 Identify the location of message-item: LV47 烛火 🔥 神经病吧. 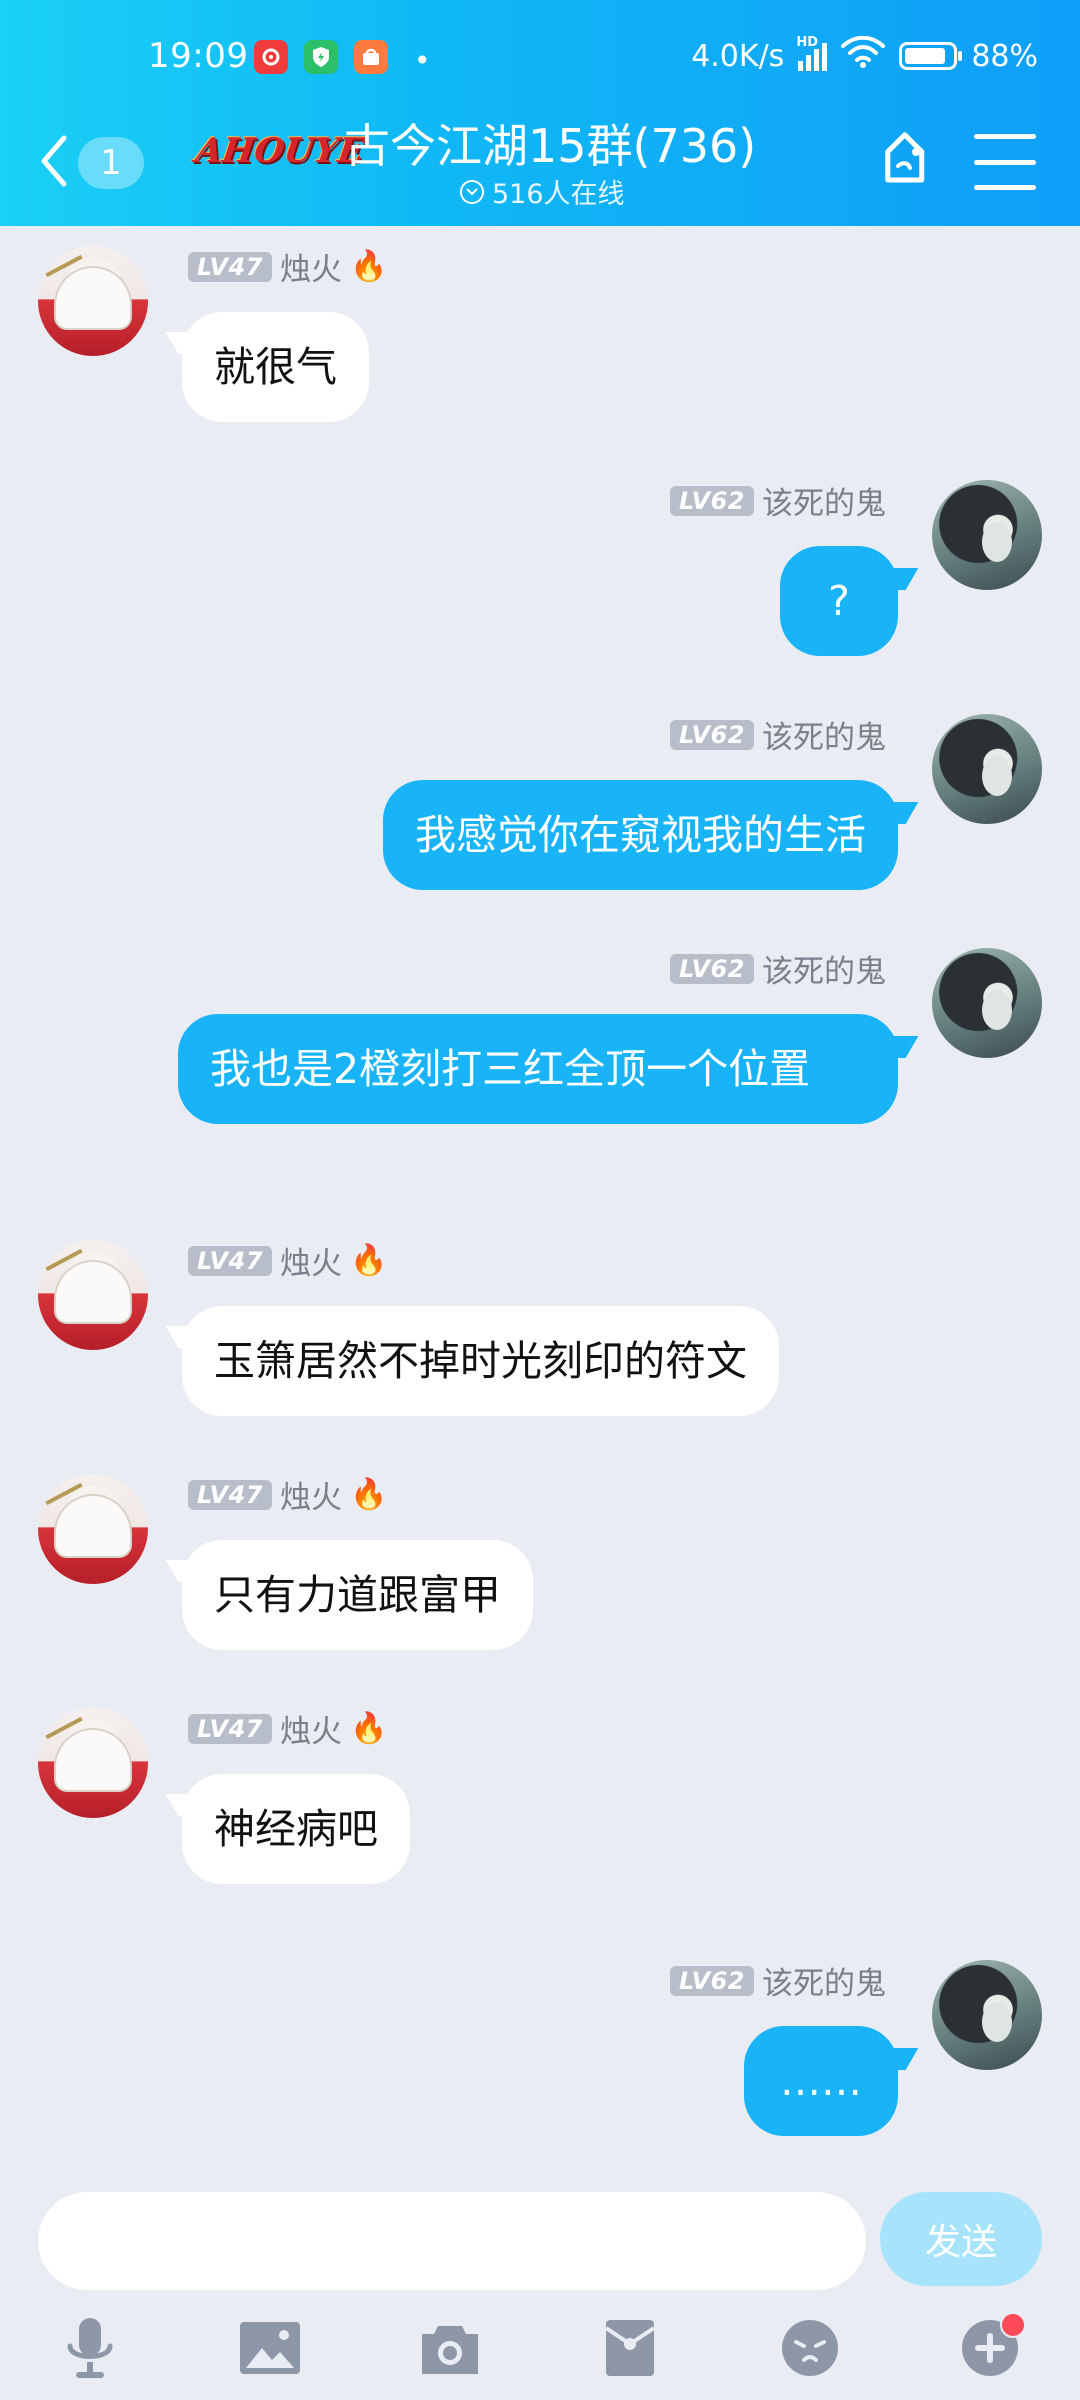
(540, 1792).